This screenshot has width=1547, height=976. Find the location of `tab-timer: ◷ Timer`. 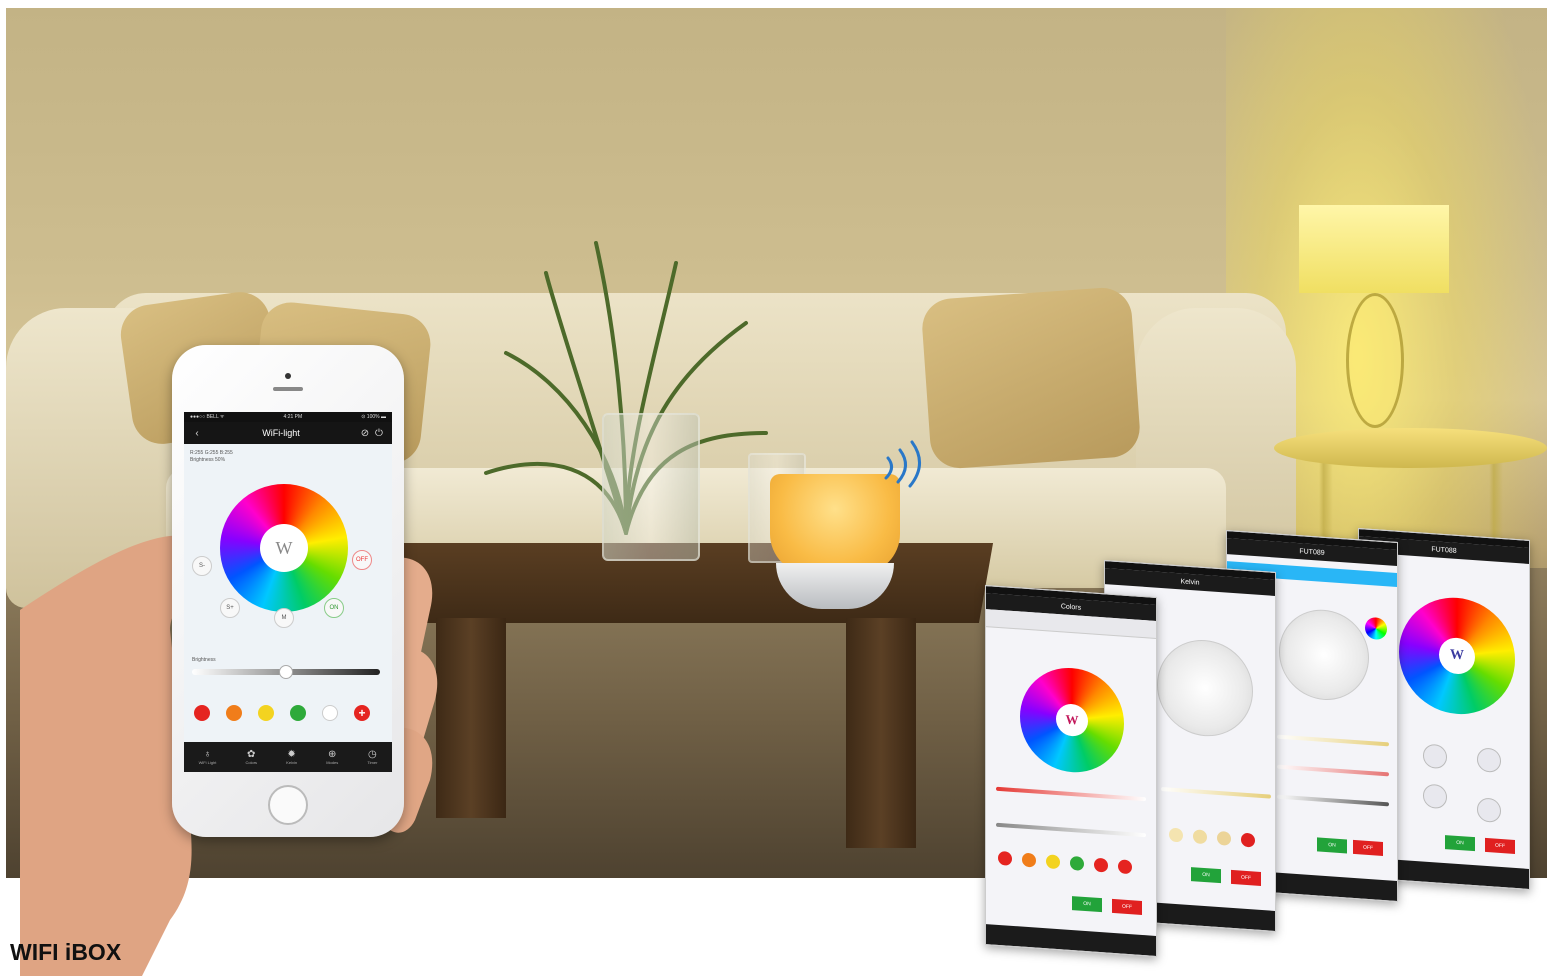

tab-timer: ◷ Timer is located at coordinates (372, 757).